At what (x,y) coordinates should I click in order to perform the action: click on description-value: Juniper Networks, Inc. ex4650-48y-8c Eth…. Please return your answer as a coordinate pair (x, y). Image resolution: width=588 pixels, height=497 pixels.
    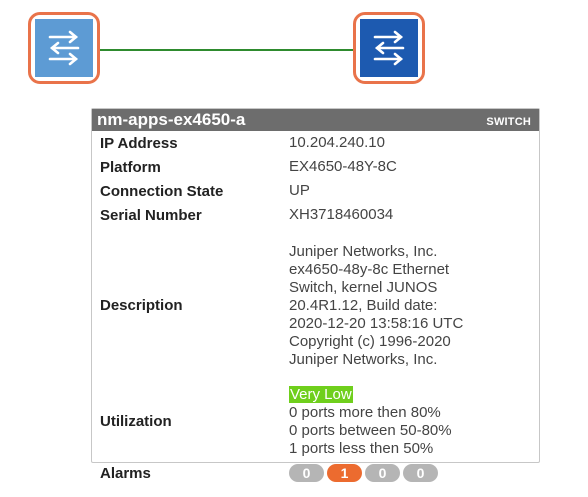
    Looking at the image, I should click on (372, 306).